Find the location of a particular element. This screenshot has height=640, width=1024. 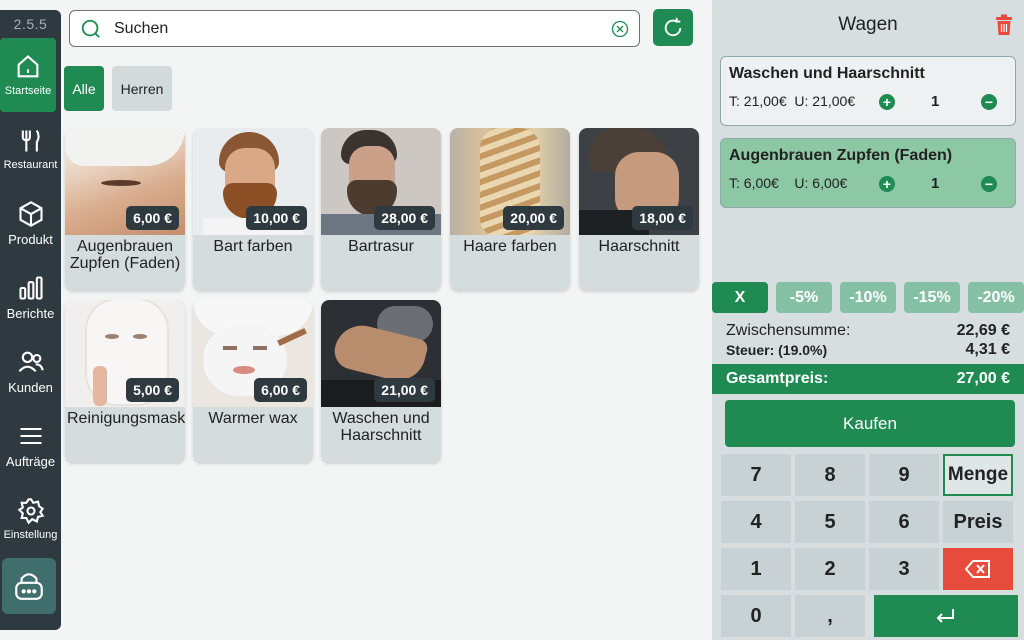

product-card: 20,00 € Haare farben is located at coordinates (510, 209).